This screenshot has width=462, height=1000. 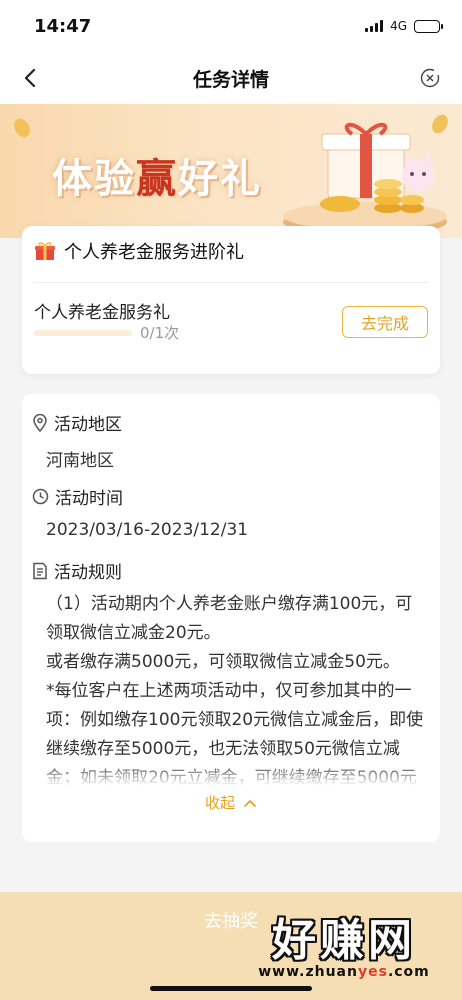 I want to click on rules-line: （1）活动期内个人养老金账户缴存满100元，可领取微信立减金20元。, so click(x=229, y=618).